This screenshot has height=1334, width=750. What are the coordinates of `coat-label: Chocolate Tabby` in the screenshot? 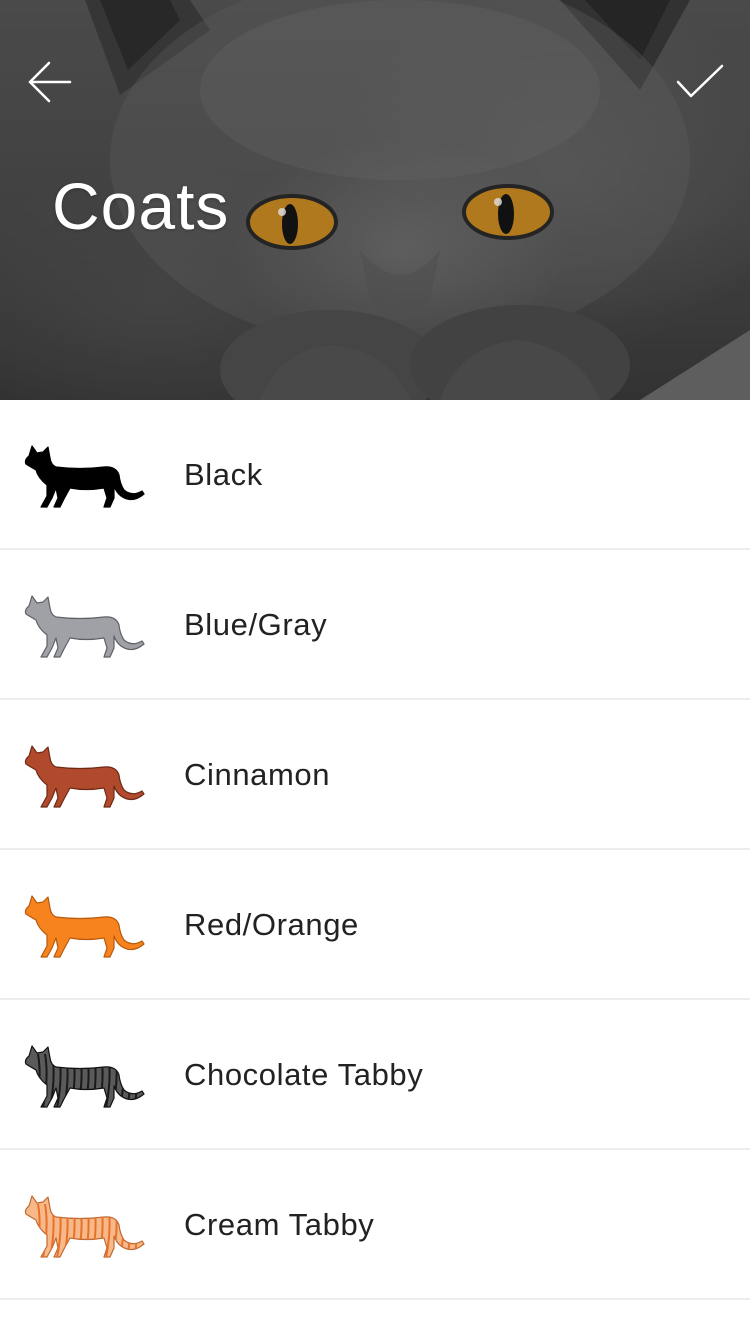 It's located at (304, 1074).